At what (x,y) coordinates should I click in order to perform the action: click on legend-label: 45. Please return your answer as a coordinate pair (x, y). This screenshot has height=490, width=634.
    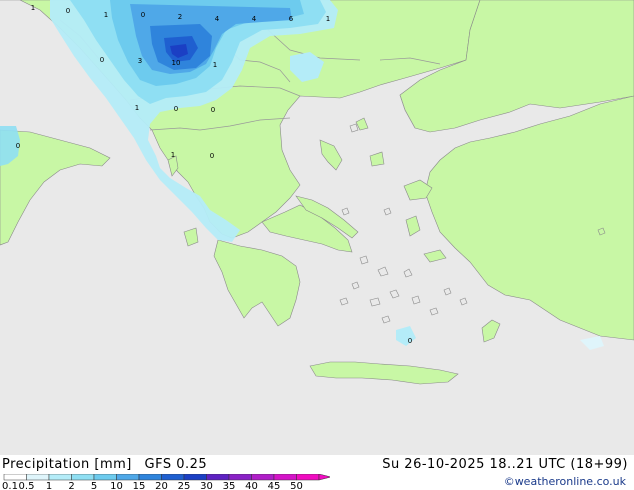
    Looking at the image, I should click on (274, 485).